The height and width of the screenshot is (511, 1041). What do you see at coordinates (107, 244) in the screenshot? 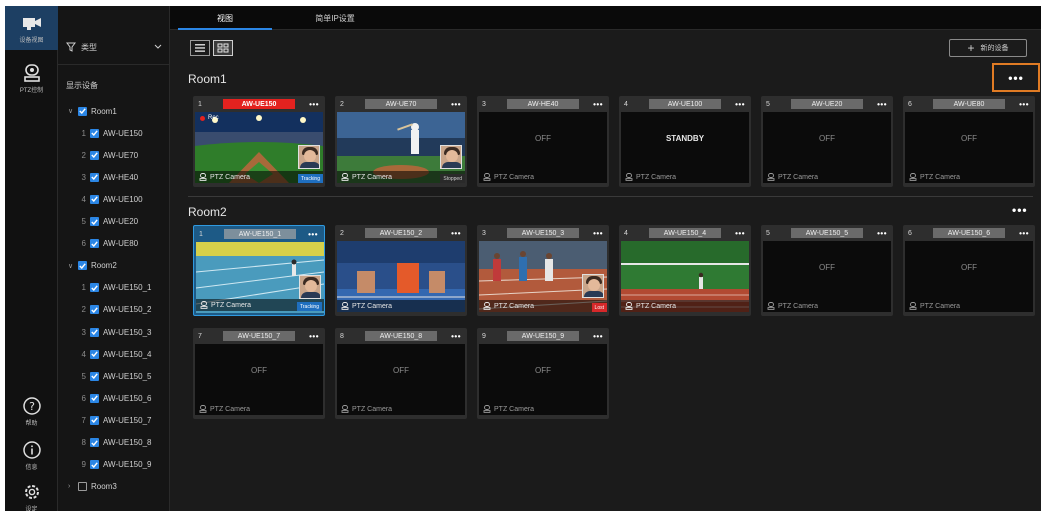
I see `tree-item: 6 AW-UE80` at bounding box center [107, 244].